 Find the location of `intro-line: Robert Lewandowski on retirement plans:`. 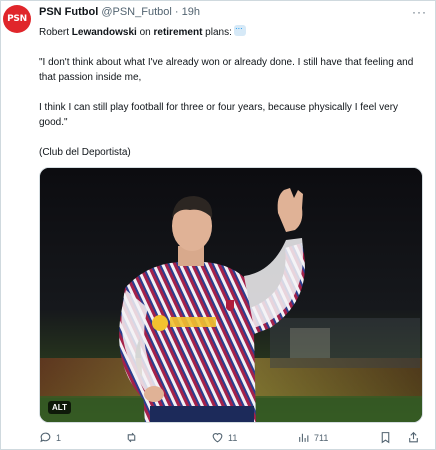

intro-line: Robert Lewandowski on retirement plans: is located at coordinates (234, 30).